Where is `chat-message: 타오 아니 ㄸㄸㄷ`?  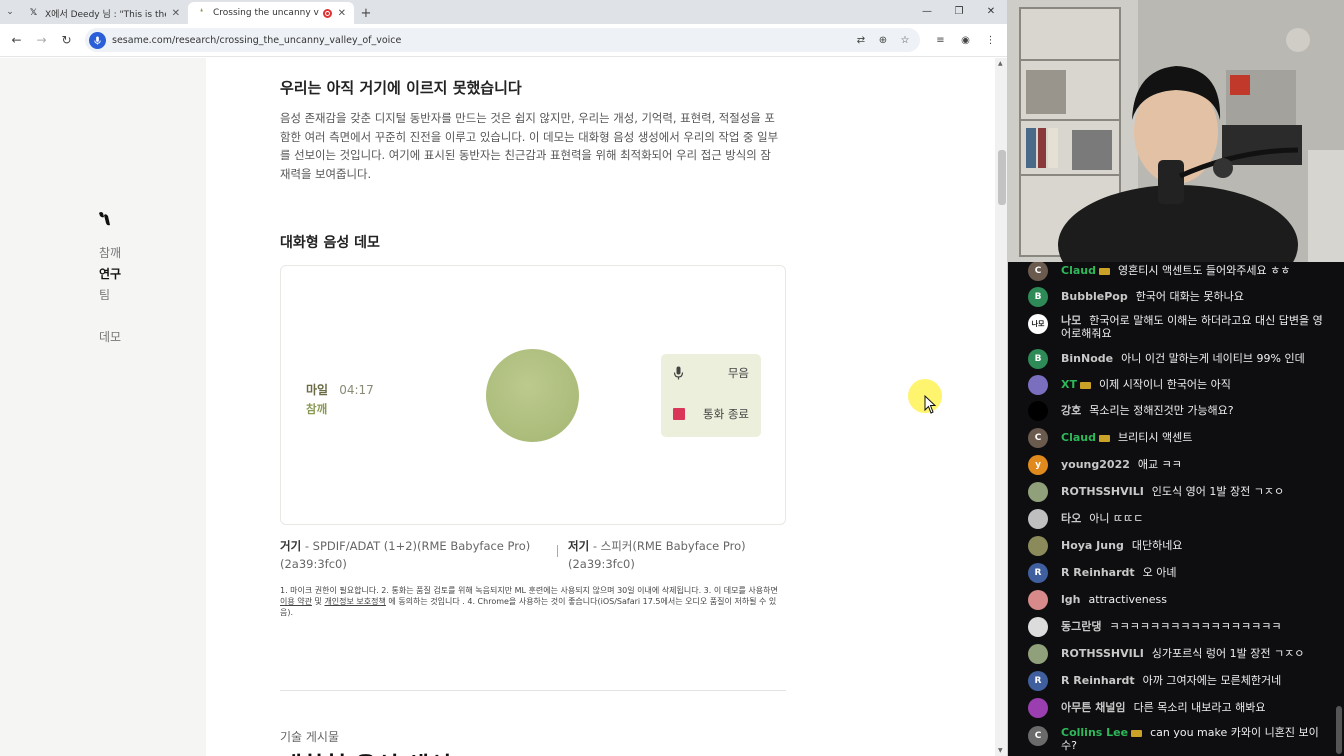
chat-message: 타오 아니 ㄸㄸㄷ is located at coordinates (1173, 518).